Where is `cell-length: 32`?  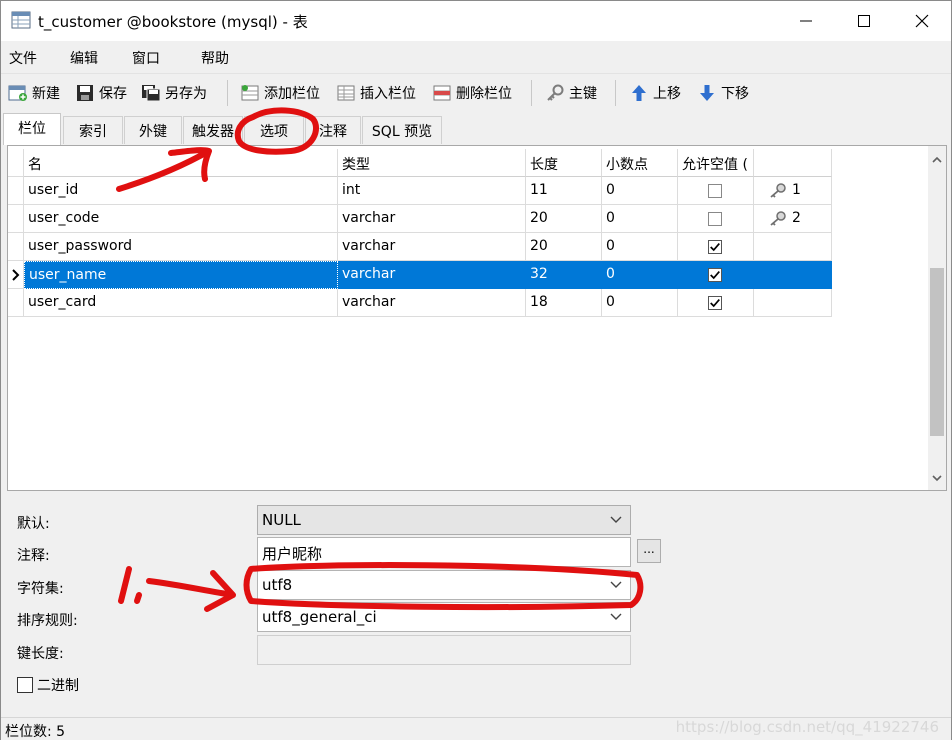
cell-length: 32 is located at coordinates (564, 275).